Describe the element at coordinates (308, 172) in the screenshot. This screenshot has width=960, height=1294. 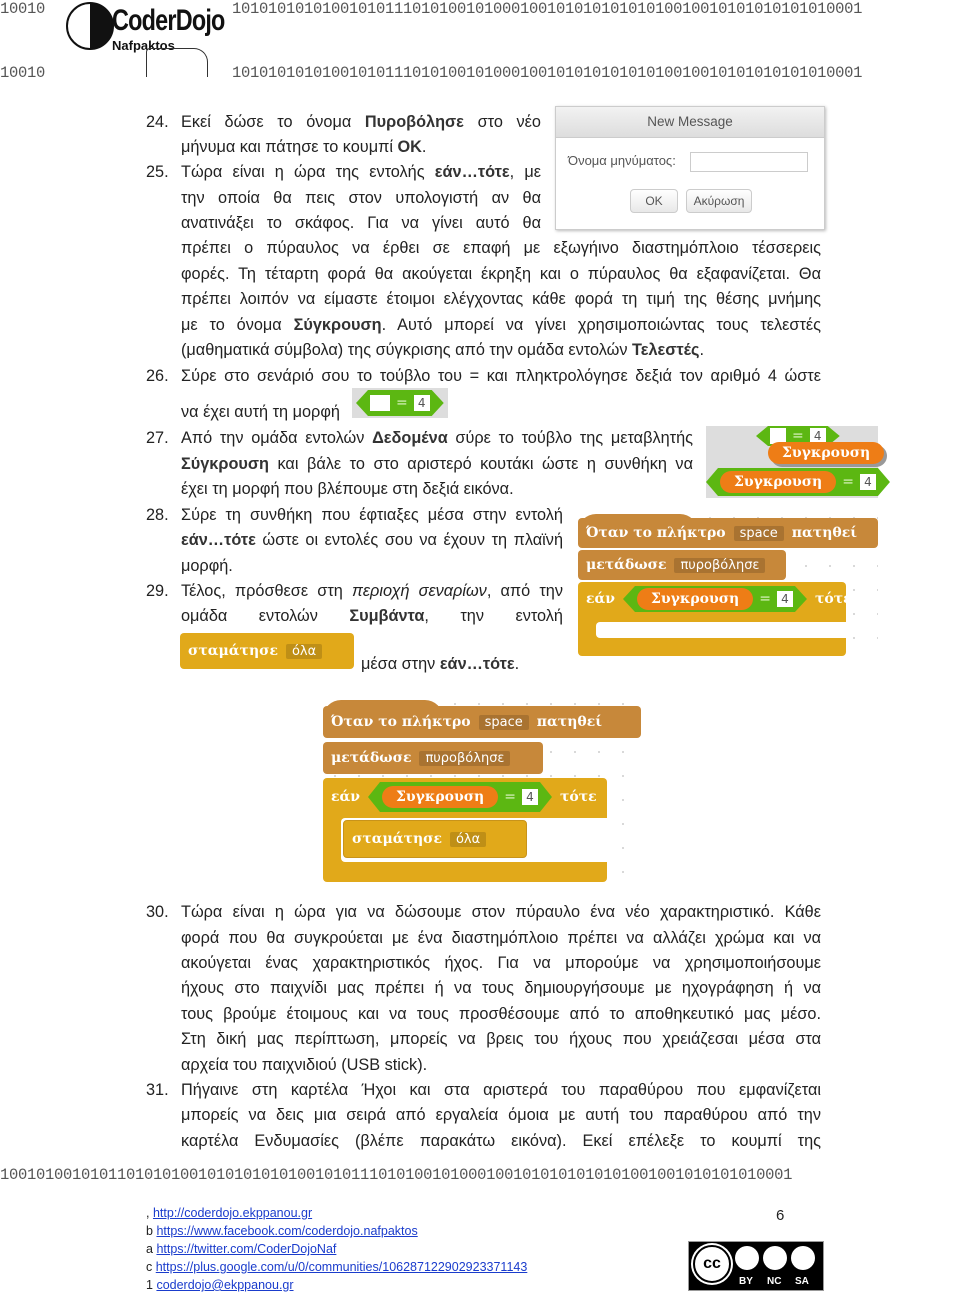
I see `text: Τώρα είναι η ώρα της εντολής` at that location.